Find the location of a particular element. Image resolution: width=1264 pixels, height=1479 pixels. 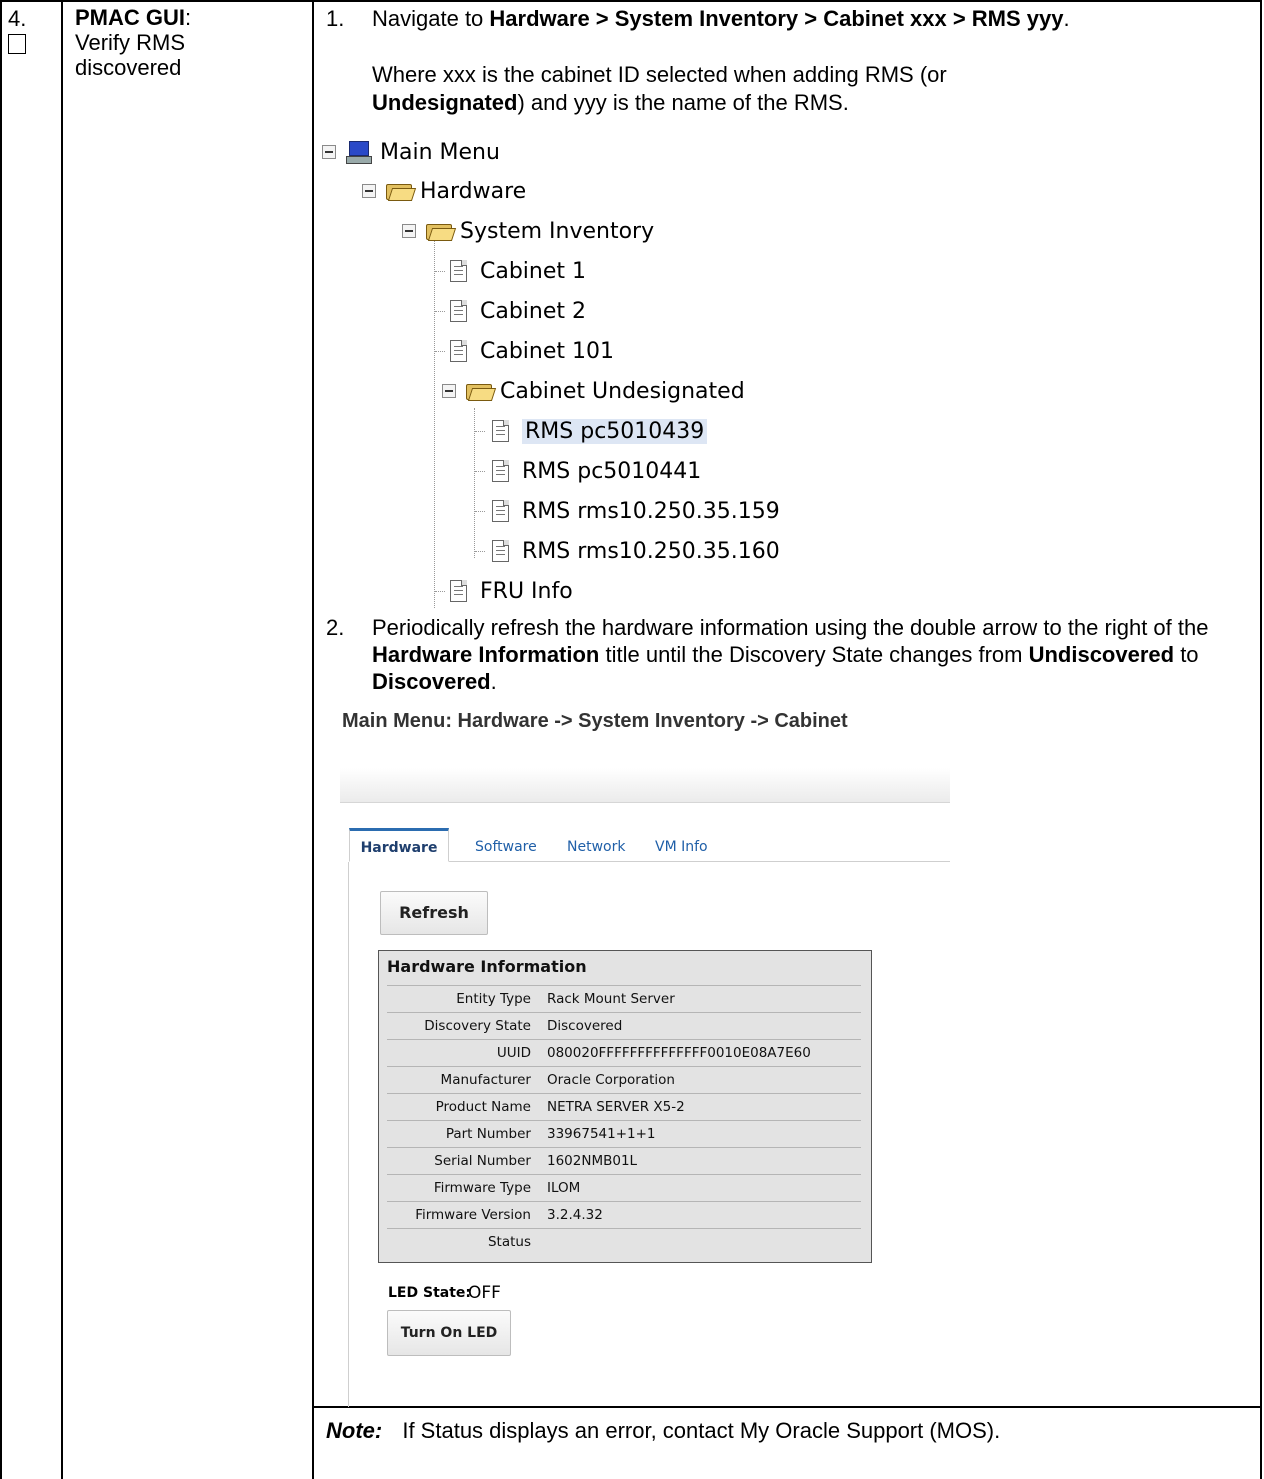

tree-item-rms: RMS pc5010439 is located at coordinates (600, 431).